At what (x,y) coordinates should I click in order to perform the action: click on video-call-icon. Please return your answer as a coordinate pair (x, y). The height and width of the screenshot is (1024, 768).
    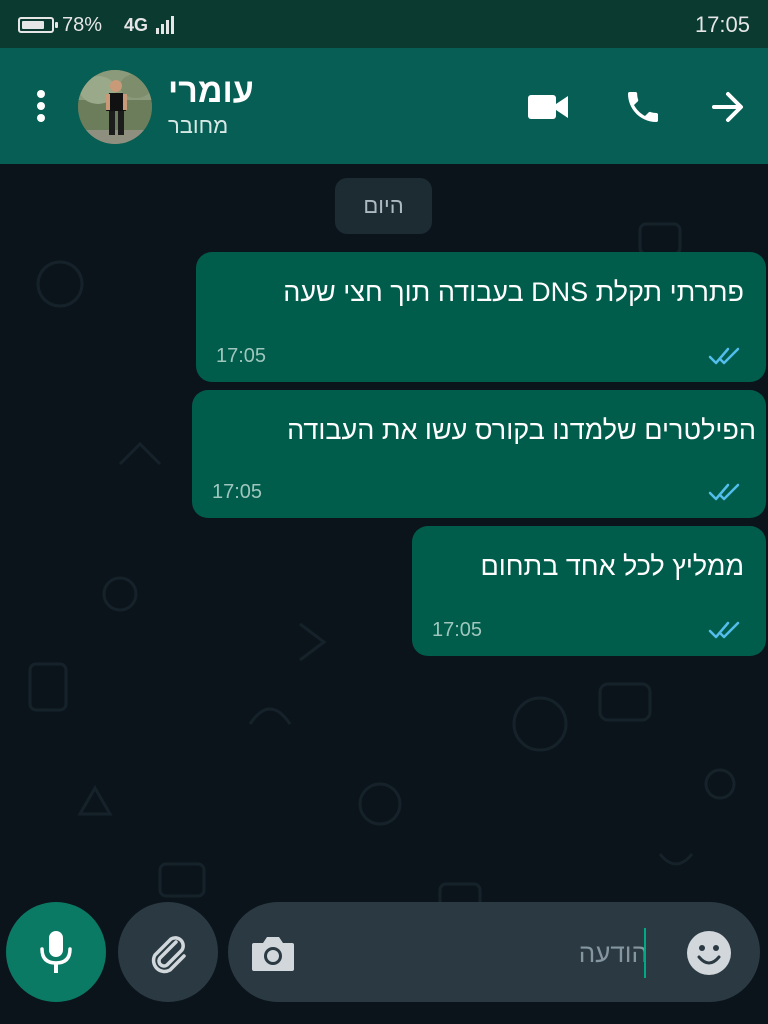
    Looking at the image, I should click on (548, 107).